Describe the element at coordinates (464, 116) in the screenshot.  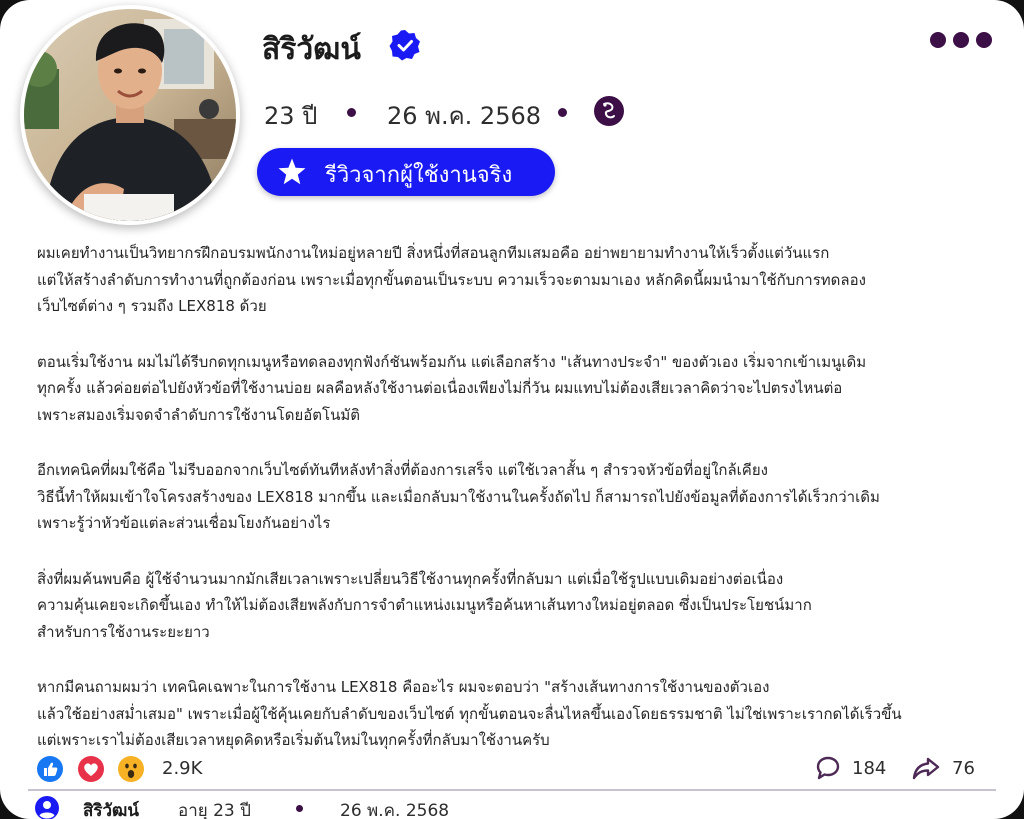
I see `profile-date: 26 พ.ค. 2568` at that location.